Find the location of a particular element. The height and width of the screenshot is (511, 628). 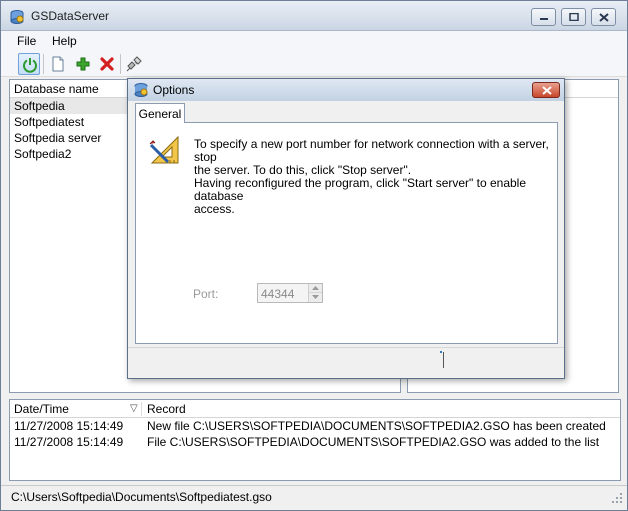

disconnect-button is located at coordinates (134, 64).